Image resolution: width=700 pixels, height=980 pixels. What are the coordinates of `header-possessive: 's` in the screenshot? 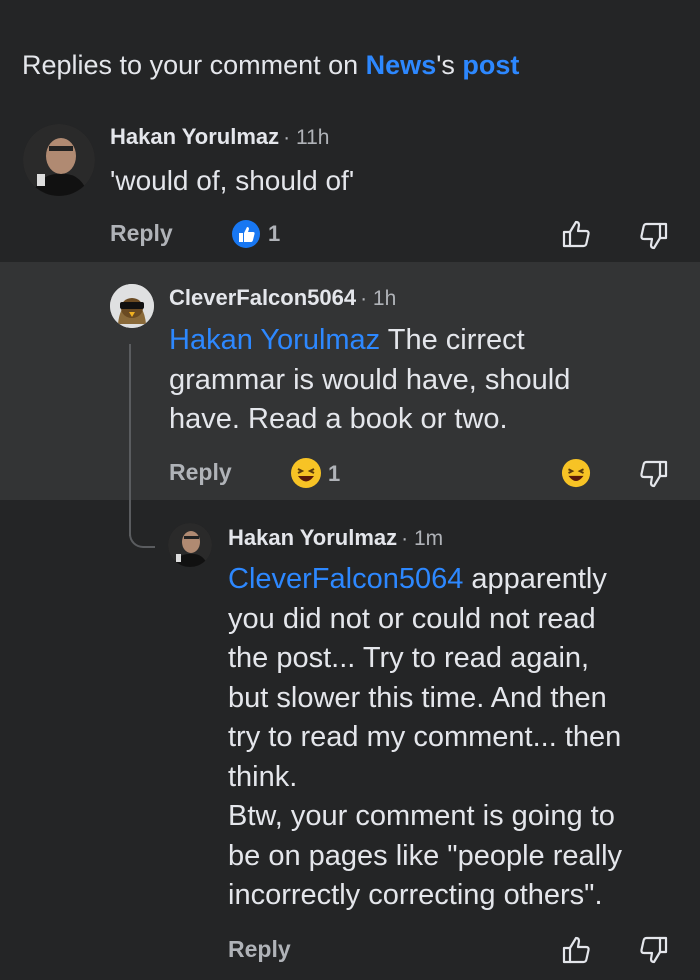 It's located at (449, 65).